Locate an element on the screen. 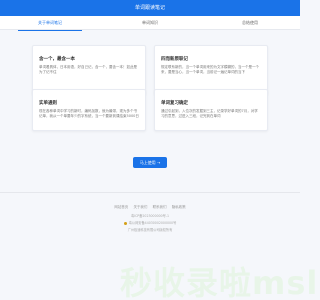  tab-bar: 关于单词笔记 单词知识 总结使用 is located at coordinates (150, 23).